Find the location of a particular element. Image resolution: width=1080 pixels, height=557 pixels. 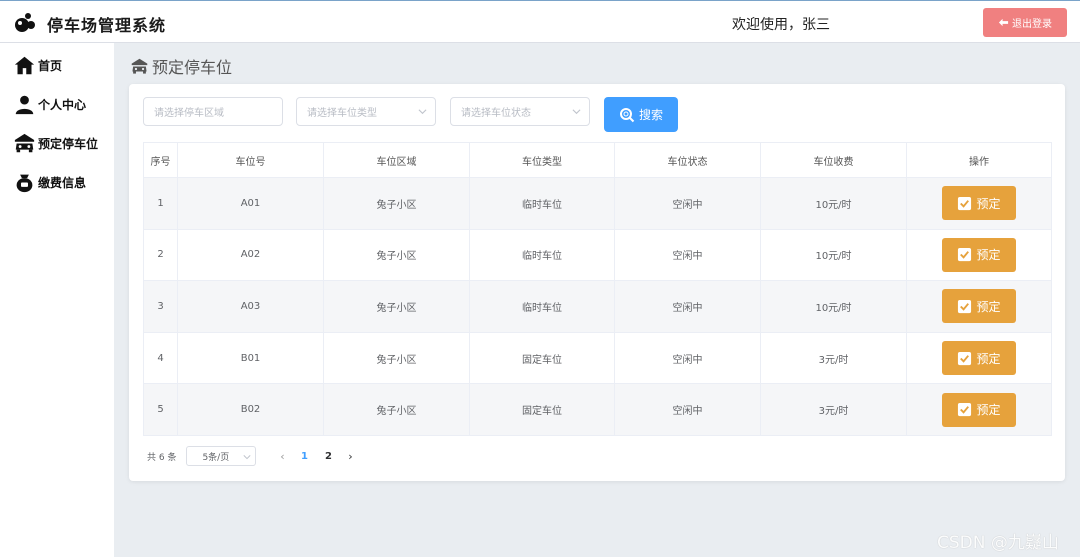

cell-spot-number: A03 is located at coordinates (250, 306).